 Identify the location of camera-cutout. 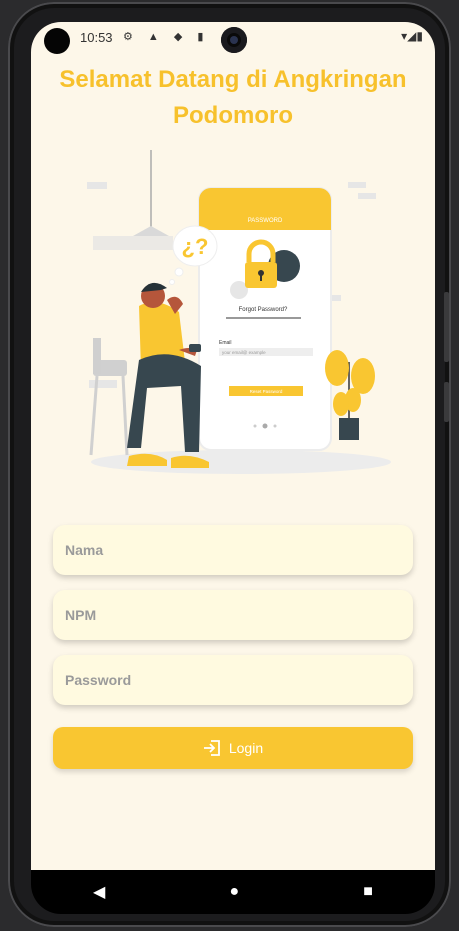
(57, 41).